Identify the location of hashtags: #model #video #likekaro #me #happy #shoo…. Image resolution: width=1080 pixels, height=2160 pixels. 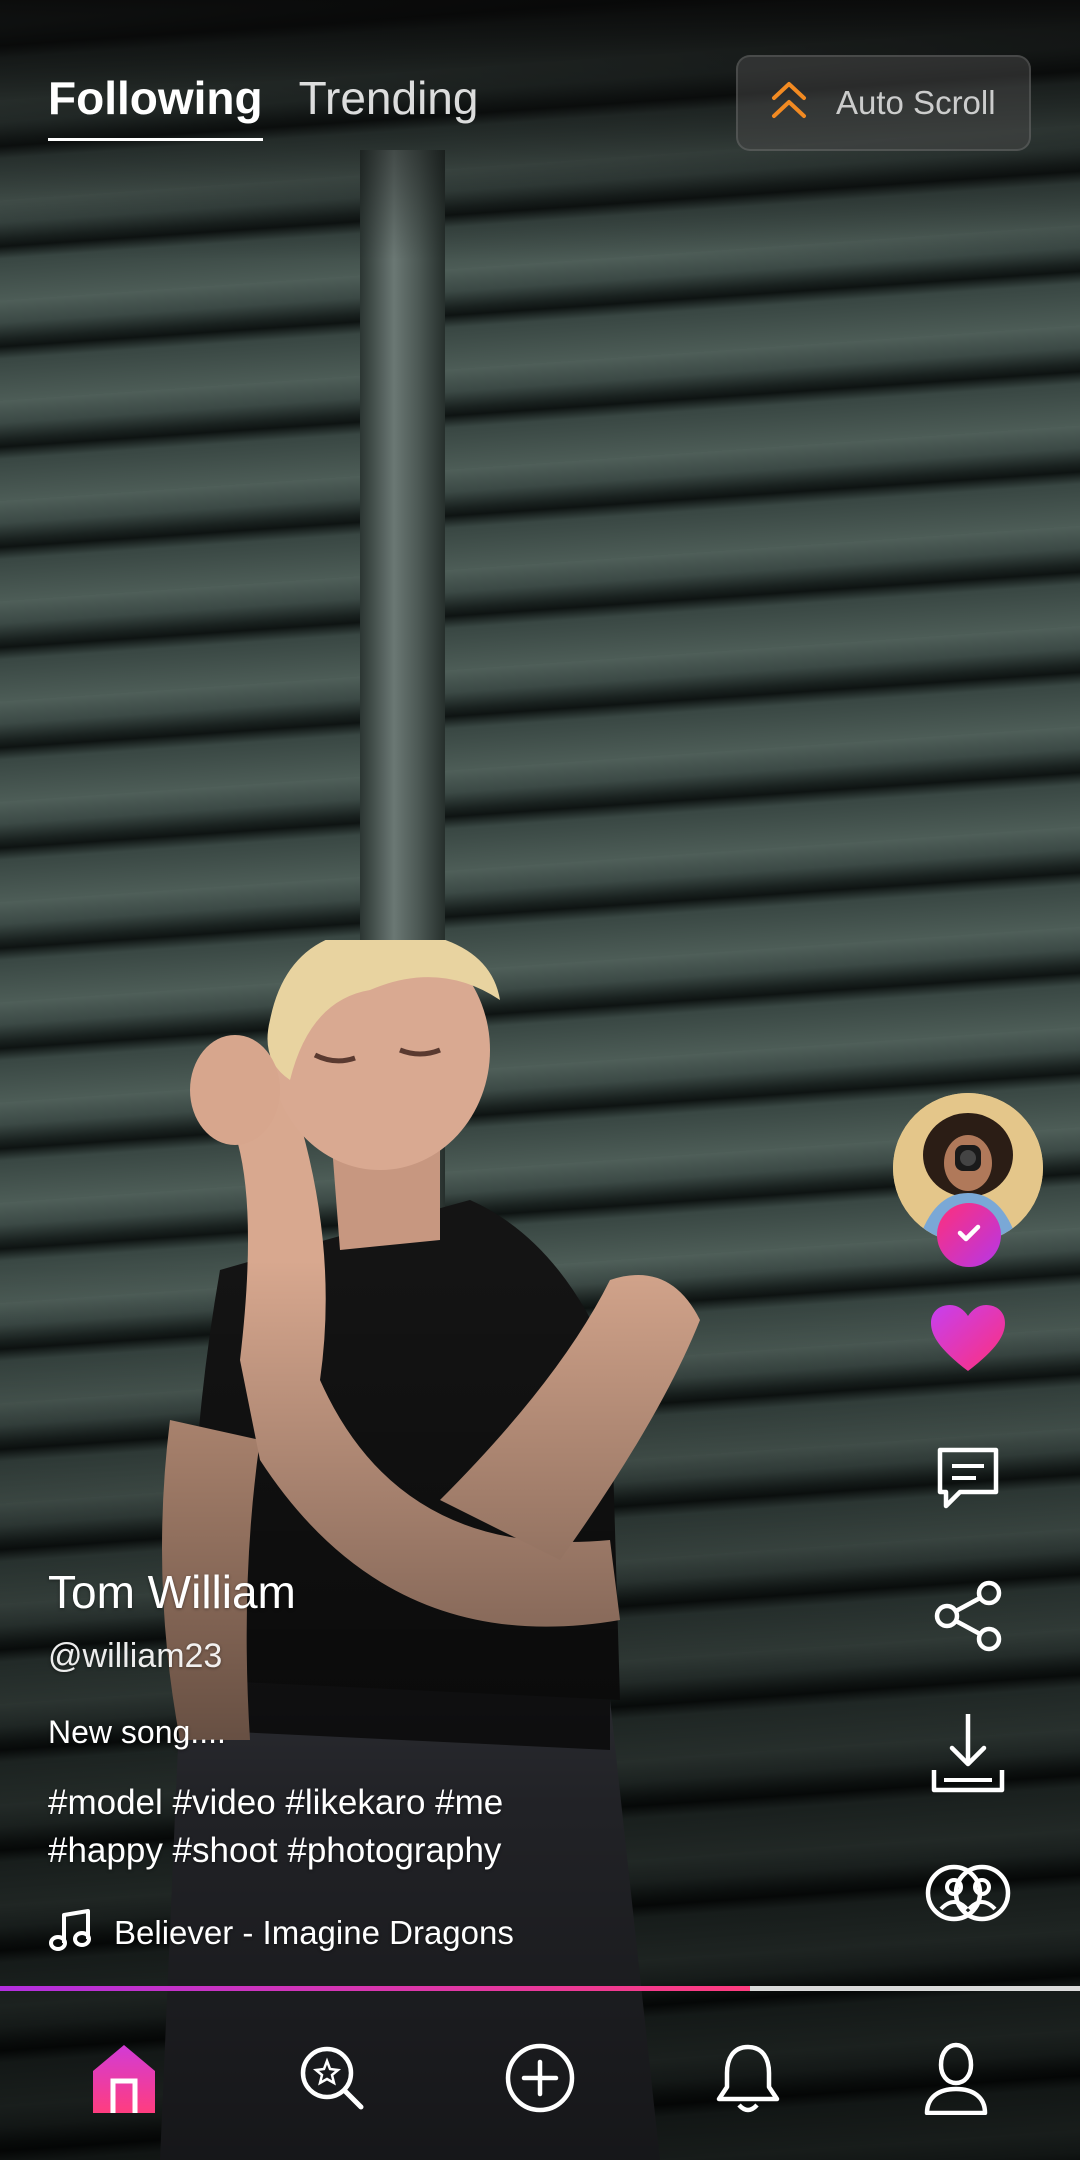
(358, 1827).